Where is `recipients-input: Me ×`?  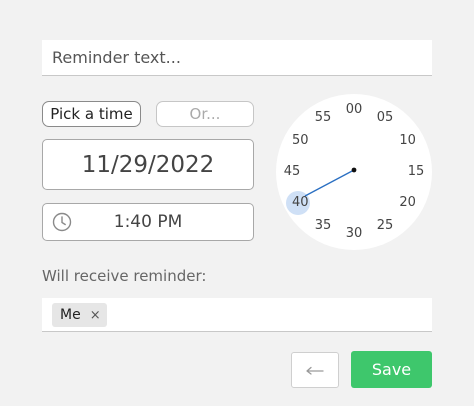
recipients-input: Me × is located at coordinates (237, 315).